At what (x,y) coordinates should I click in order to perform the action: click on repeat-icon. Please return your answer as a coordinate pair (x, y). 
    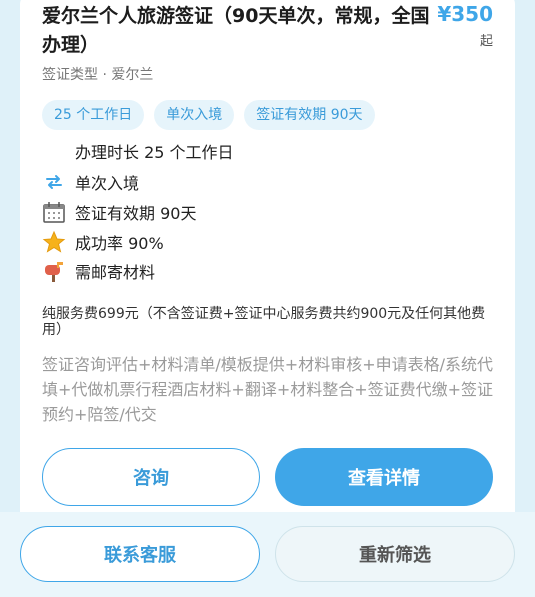
    Looking at the image, I should click on (54, 182).